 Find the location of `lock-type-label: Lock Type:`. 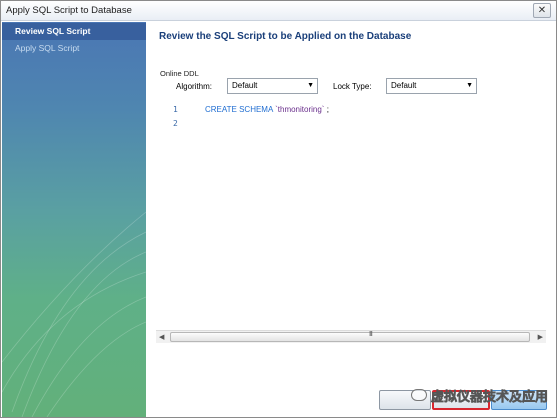

lock-type-label: Lock Type: is located at coordinates (352, 86).